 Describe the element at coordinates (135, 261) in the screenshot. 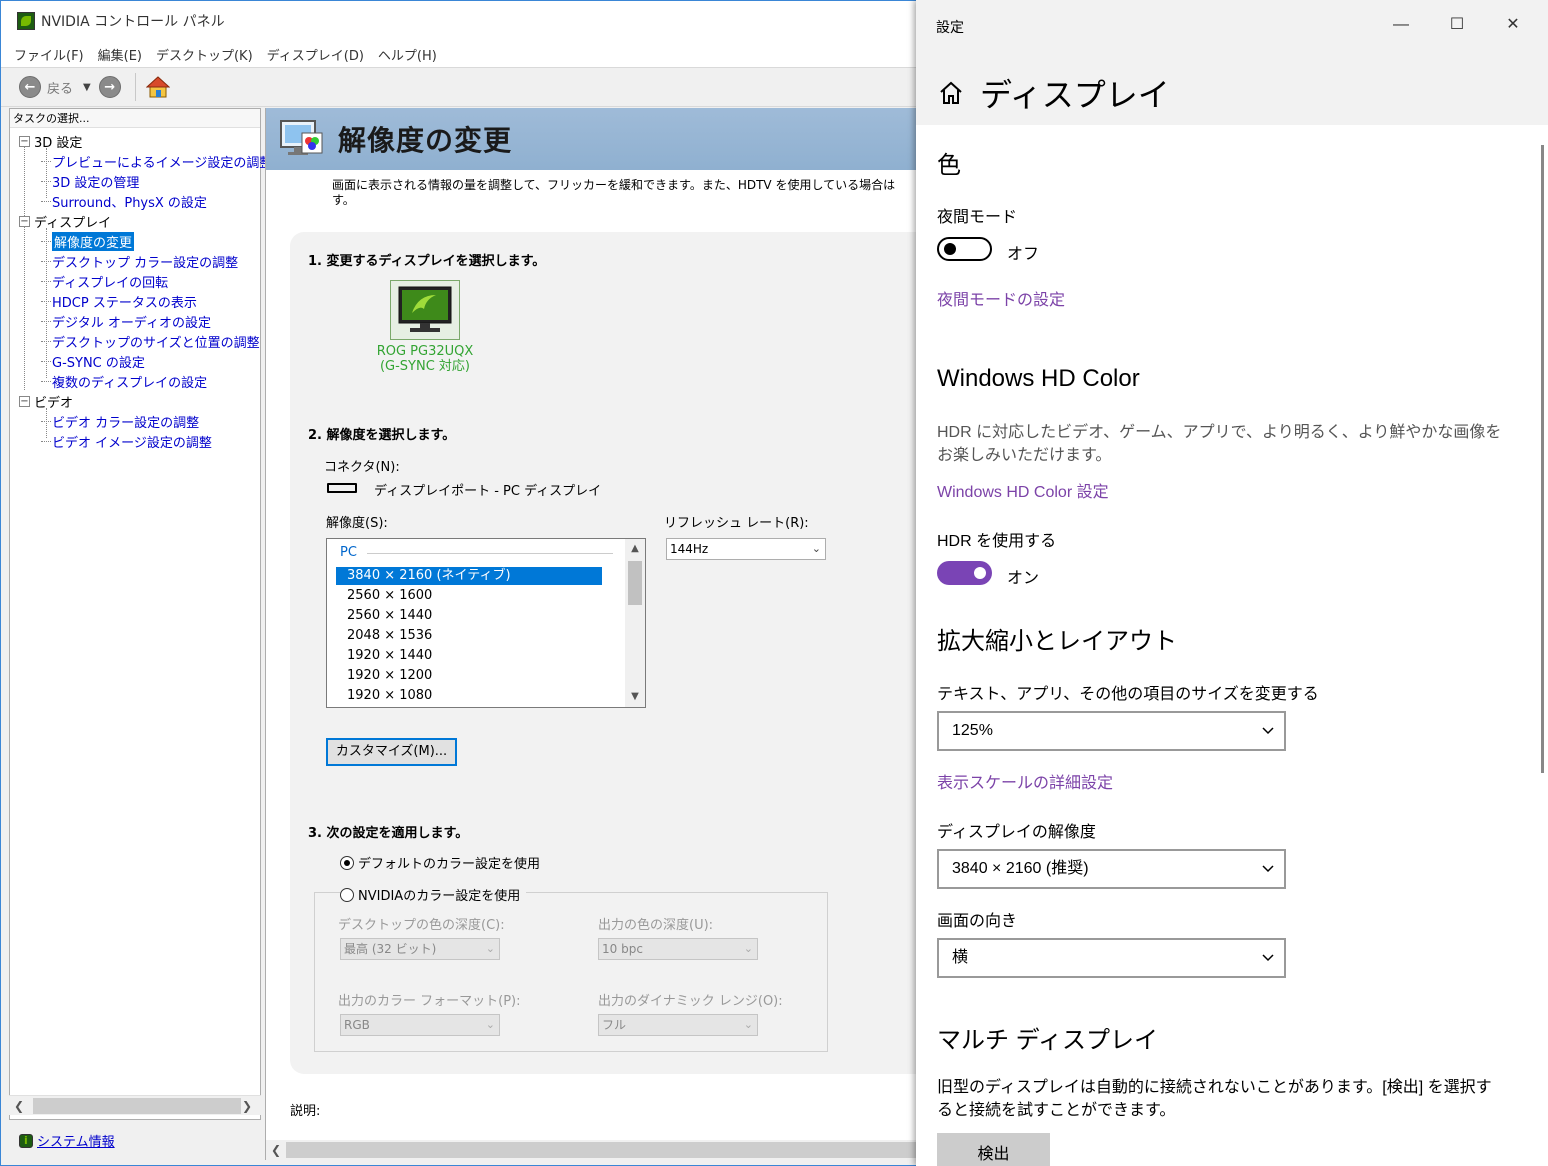

I see `tree-item-desktop-color: デスクトップ カラー設定の調整` at that location.